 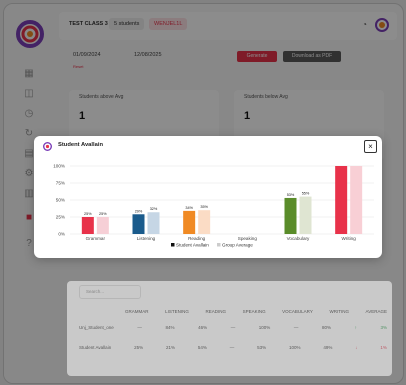 What do you see at coordinates (262, 347) in the screenshot?
I see `cell: 53%` at bounding box center [262, 347].